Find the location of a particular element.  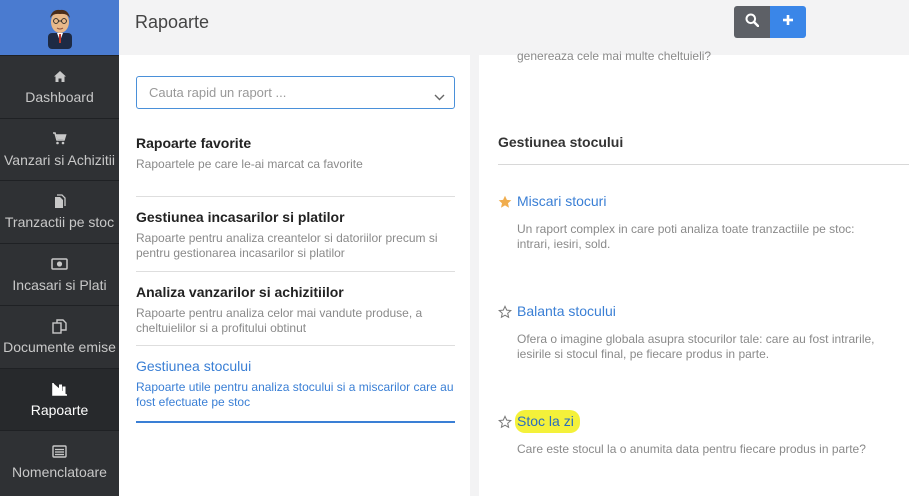

home-icon is located at coordinates (60, 76).